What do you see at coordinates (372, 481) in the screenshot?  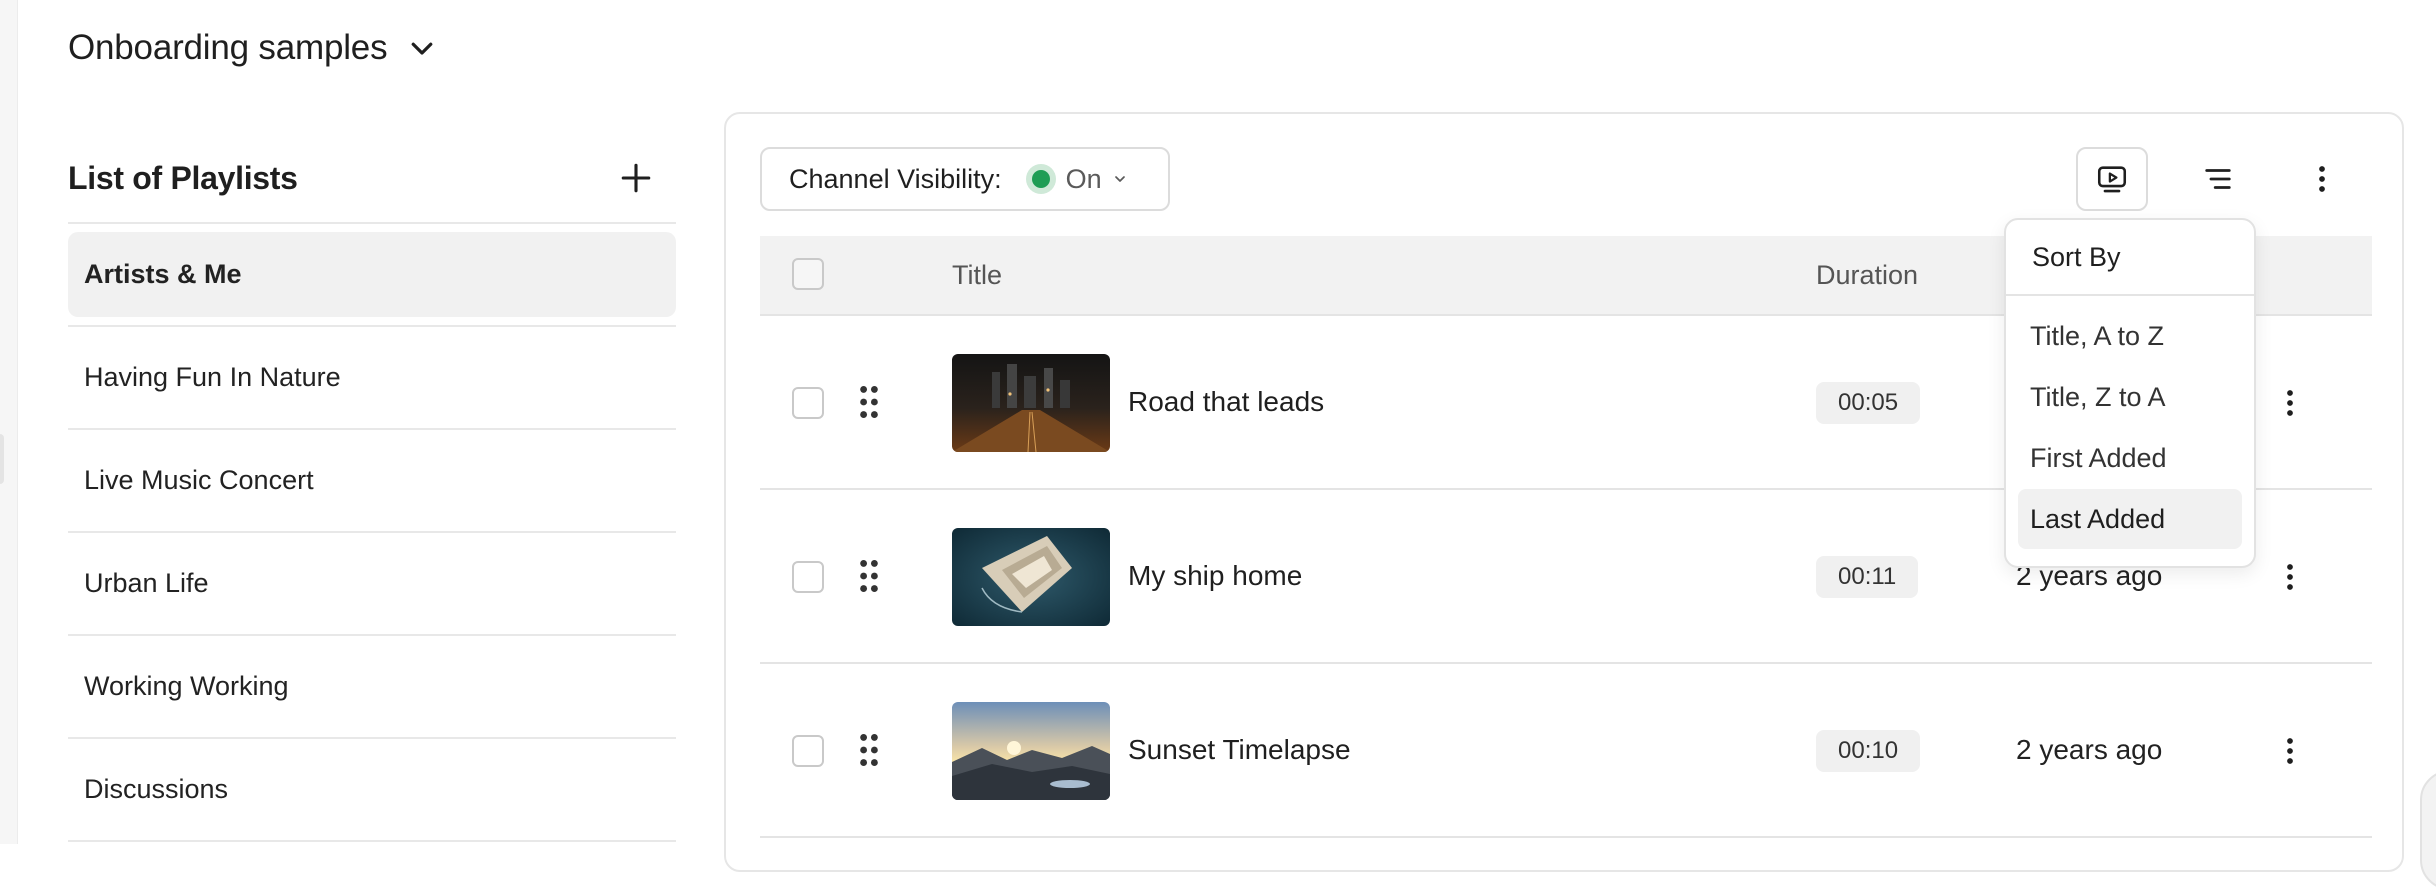 I see `playlist-item-live-music-concert: Live Music Concert` at bounding box center [372, 481].